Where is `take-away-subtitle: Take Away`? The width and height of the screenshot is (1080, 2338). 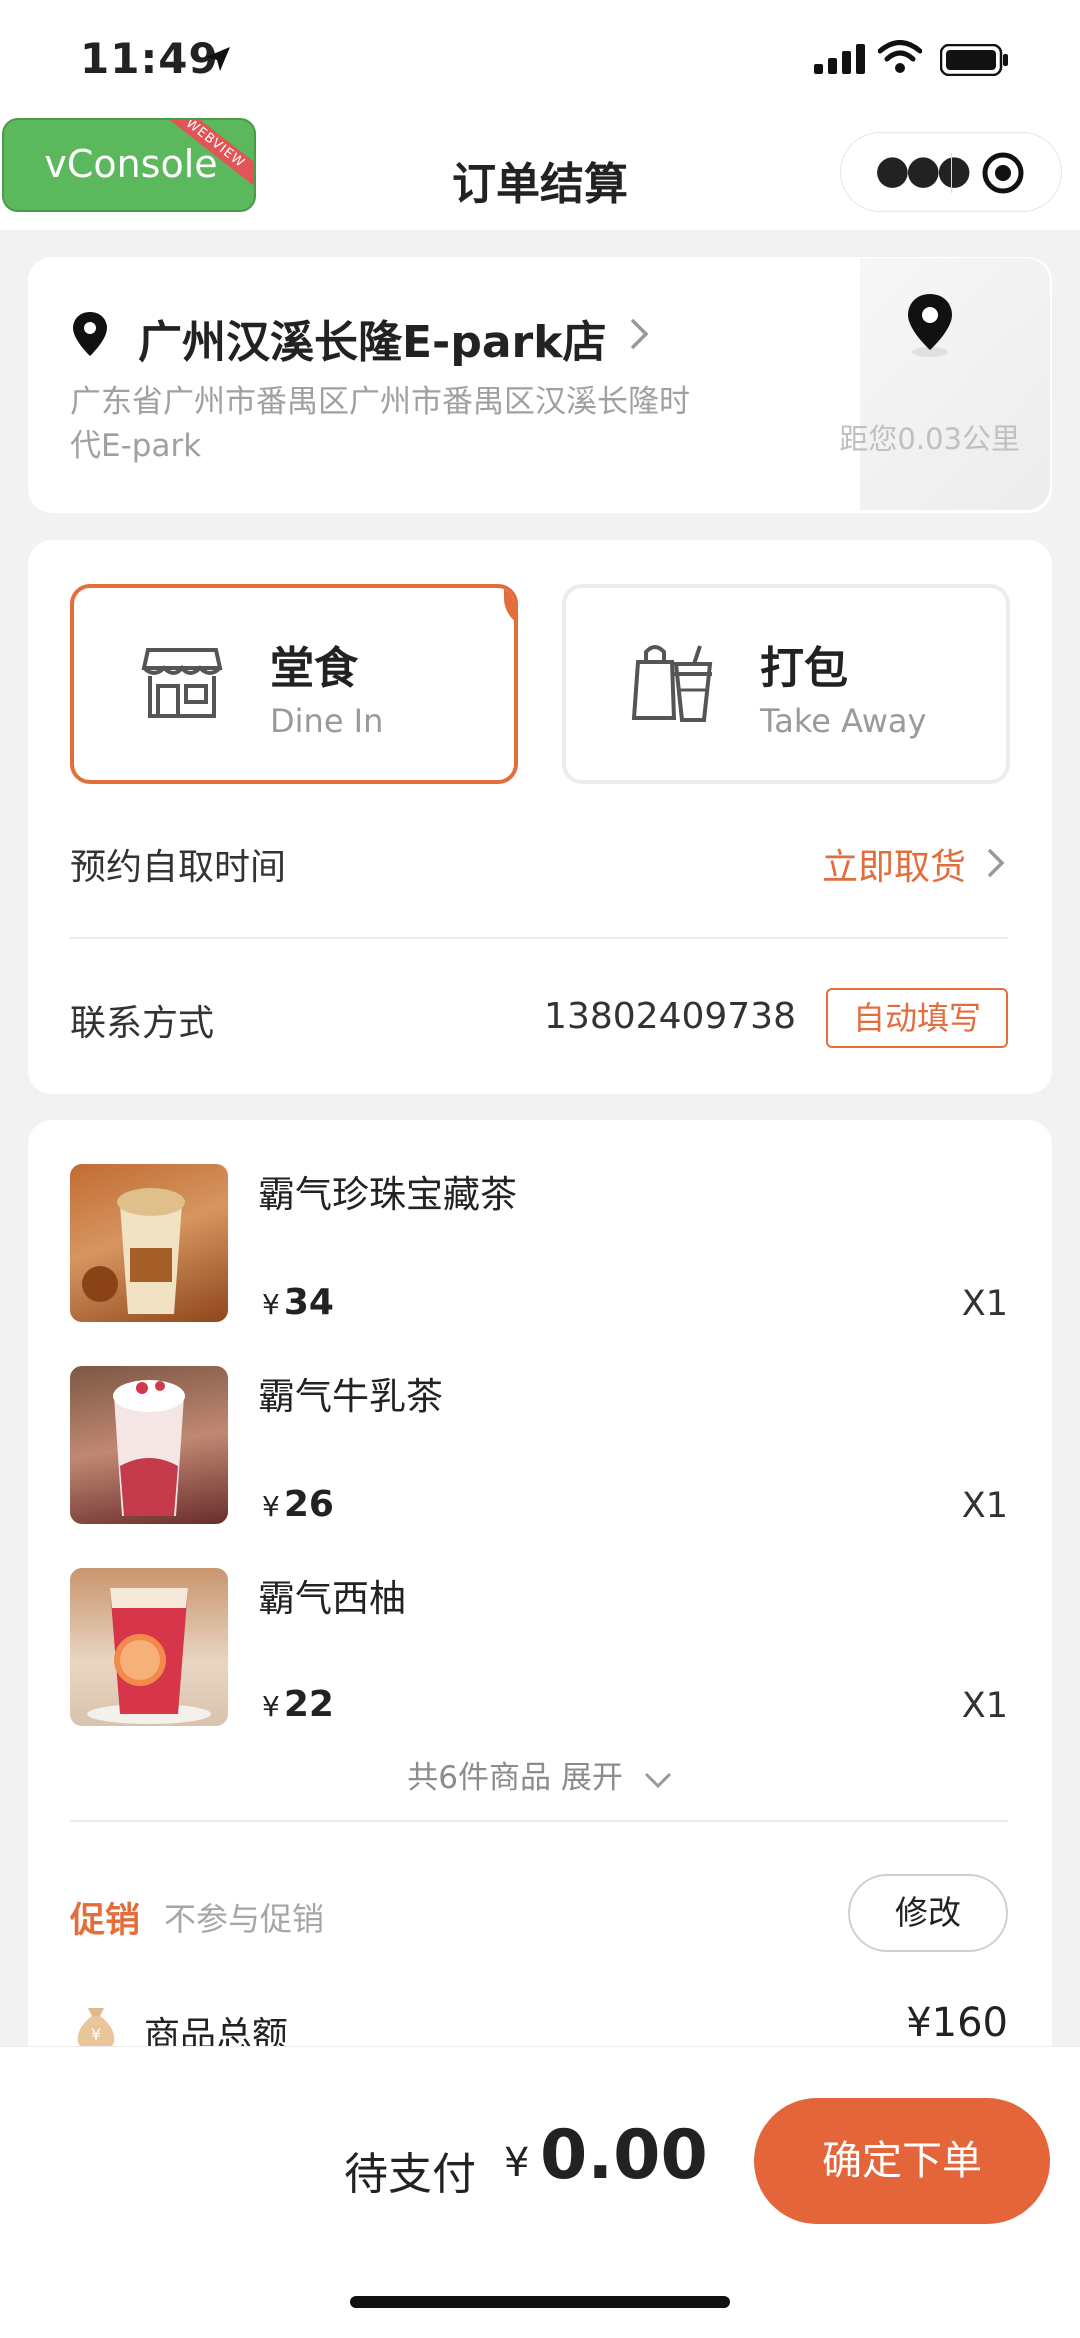 take-away-subtitle: Take Away is located at coordinates (843, 721).